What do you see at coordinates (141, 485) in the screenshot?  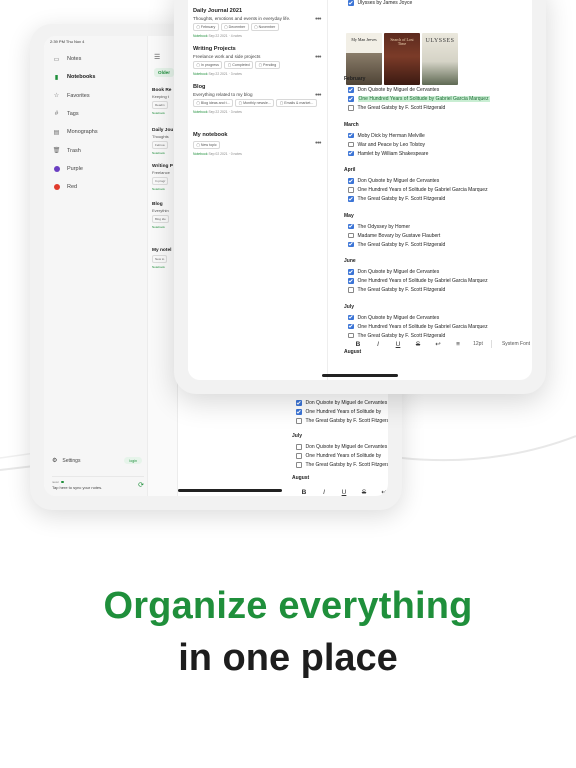 I see `sync-icon: ⟳` at bounding box center [141, 485].